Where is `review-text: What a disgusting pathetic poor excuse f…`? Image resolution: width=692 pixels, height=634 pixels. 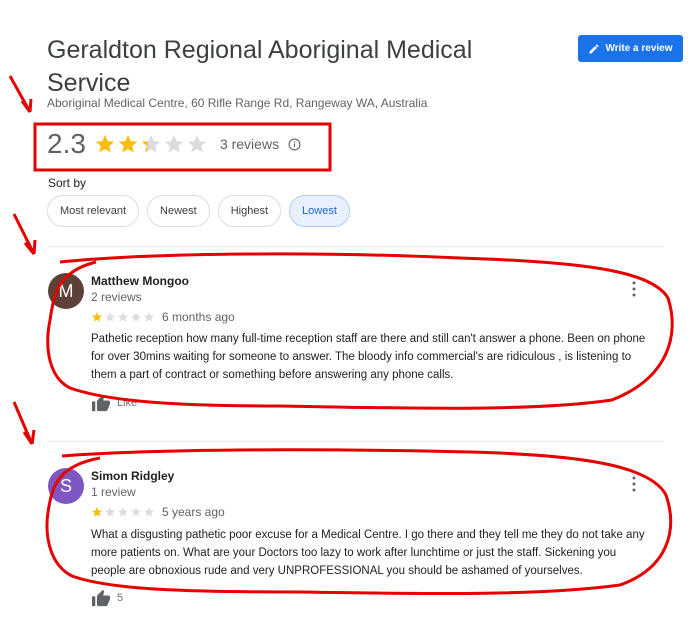 review-text: What a disgusting pathetic poor excuse f… is located at coordinates (368, 553).